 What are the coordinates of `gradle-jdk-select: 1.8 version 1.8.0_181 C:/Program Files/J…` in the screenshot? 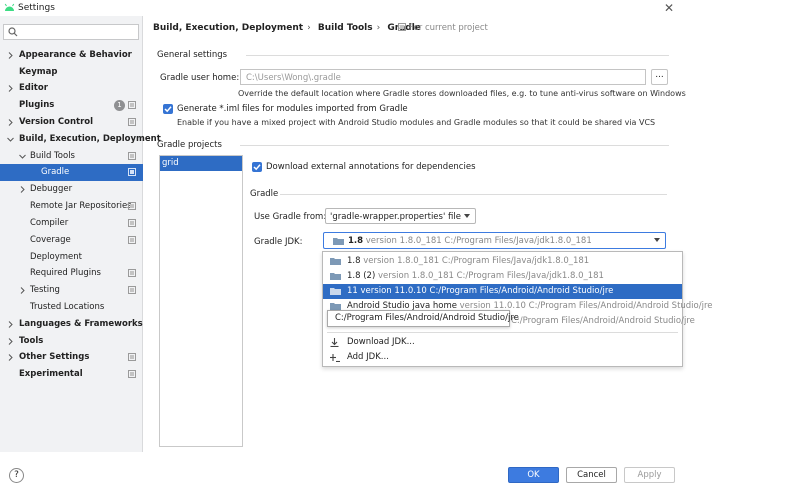 It's located at (494, 240).